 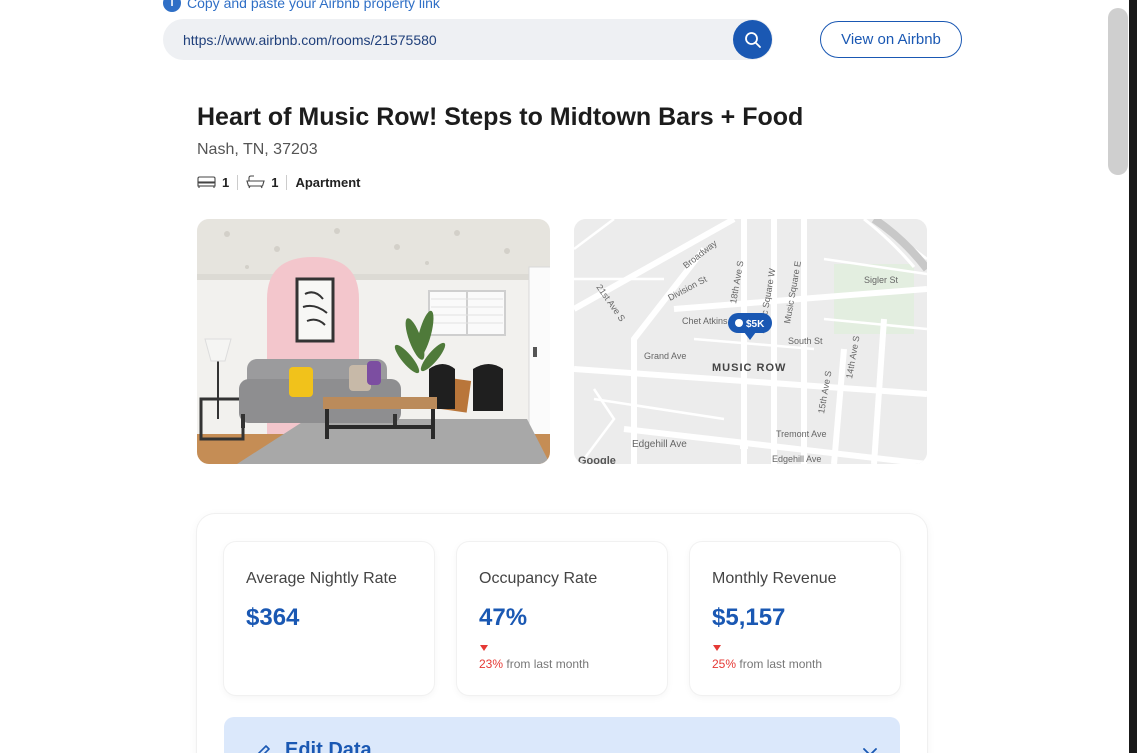 I want to click on living-room-image, so click(x=373, y=341).